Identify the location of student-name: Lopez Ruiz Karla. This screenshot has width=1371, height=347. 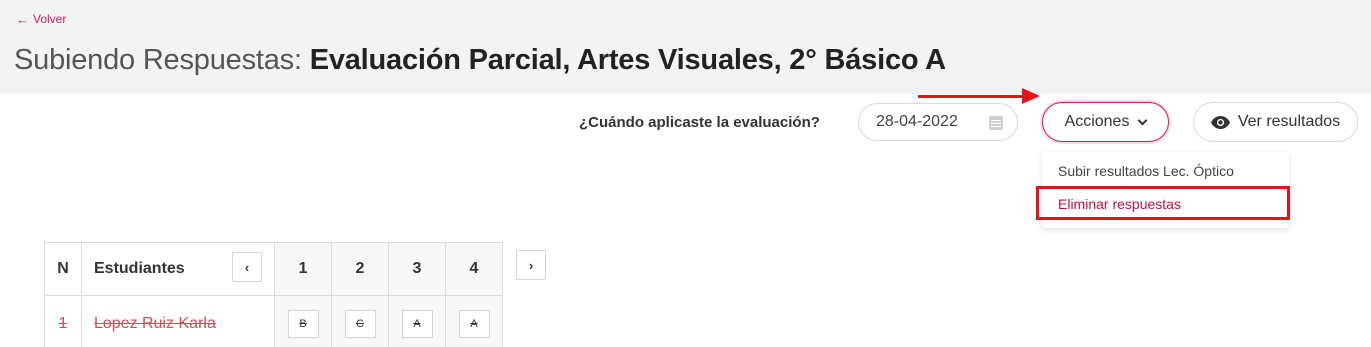
(155, 323).